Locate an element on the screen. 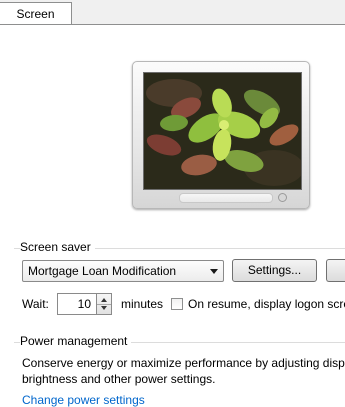 The height and width of the screenshot is (407, 345). screen-saver-dropdown: Mortgage Loan Modification is located at coordinates (123, 271).